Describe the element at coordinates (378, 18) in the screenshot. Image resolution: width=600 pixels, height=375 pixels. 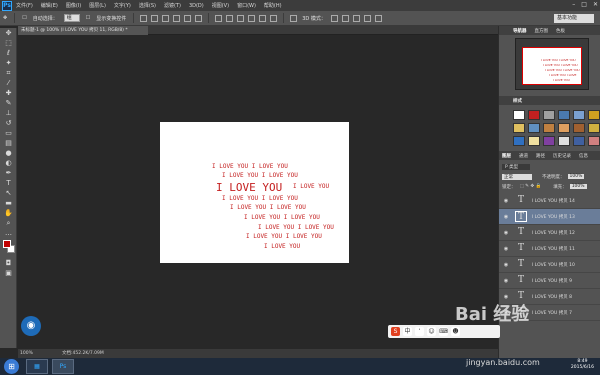
I see `scale-3d-icon` at that location.